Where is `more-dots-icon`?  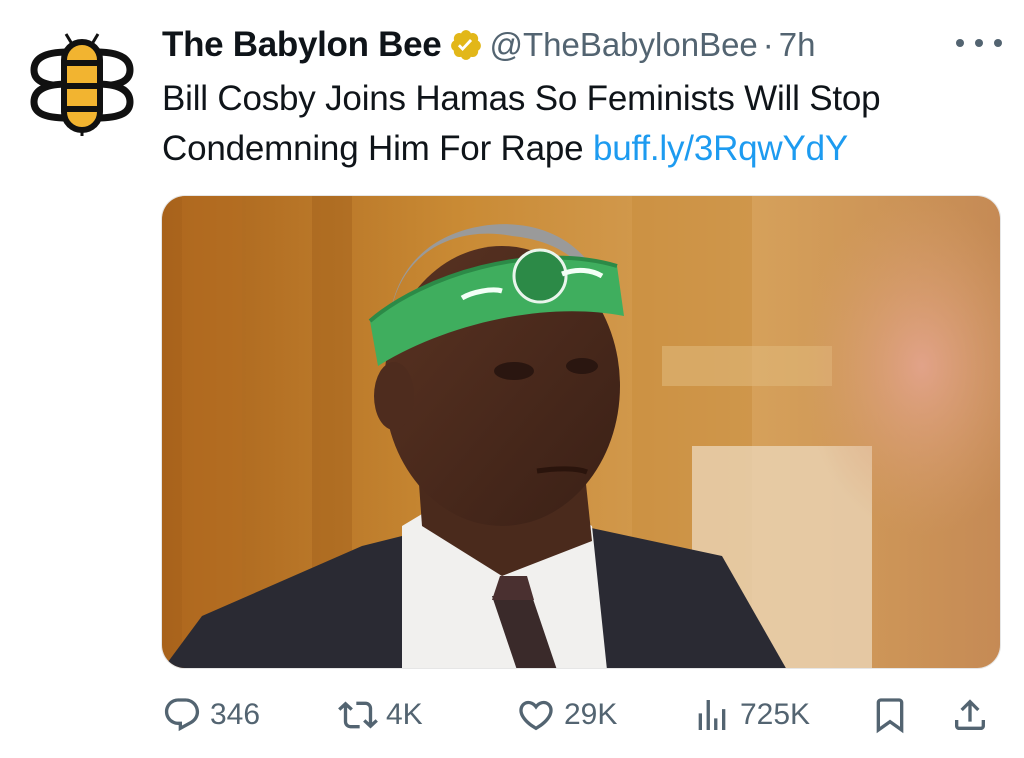
more-dots-icon is located at coordinates (979, 43).